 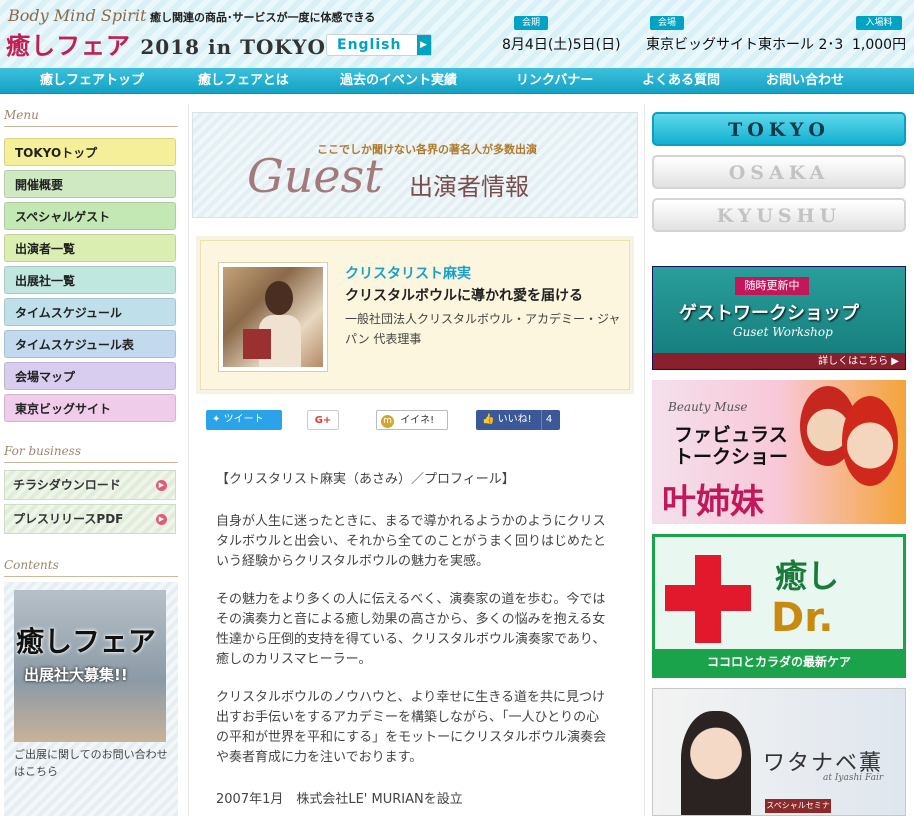 I want to click on menu-item-schedule: タイムスケジュール, so click(x=90, y=312).